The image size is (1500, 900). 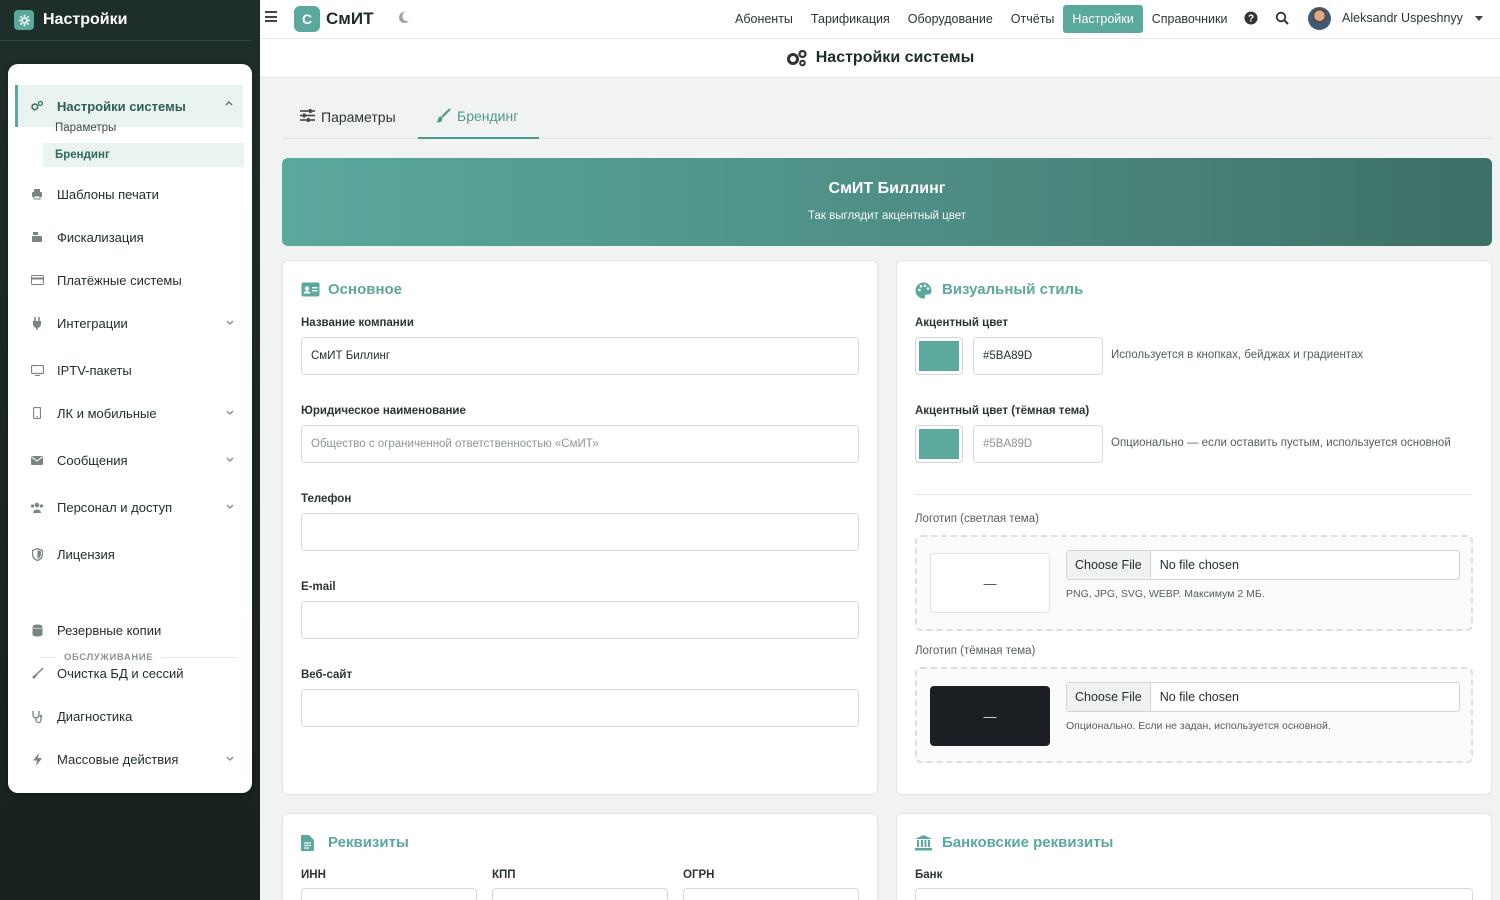 What do you see at coordinates (1319, 18) in the screenshot?
I see `avatar` at bounding box center [1319, 18].